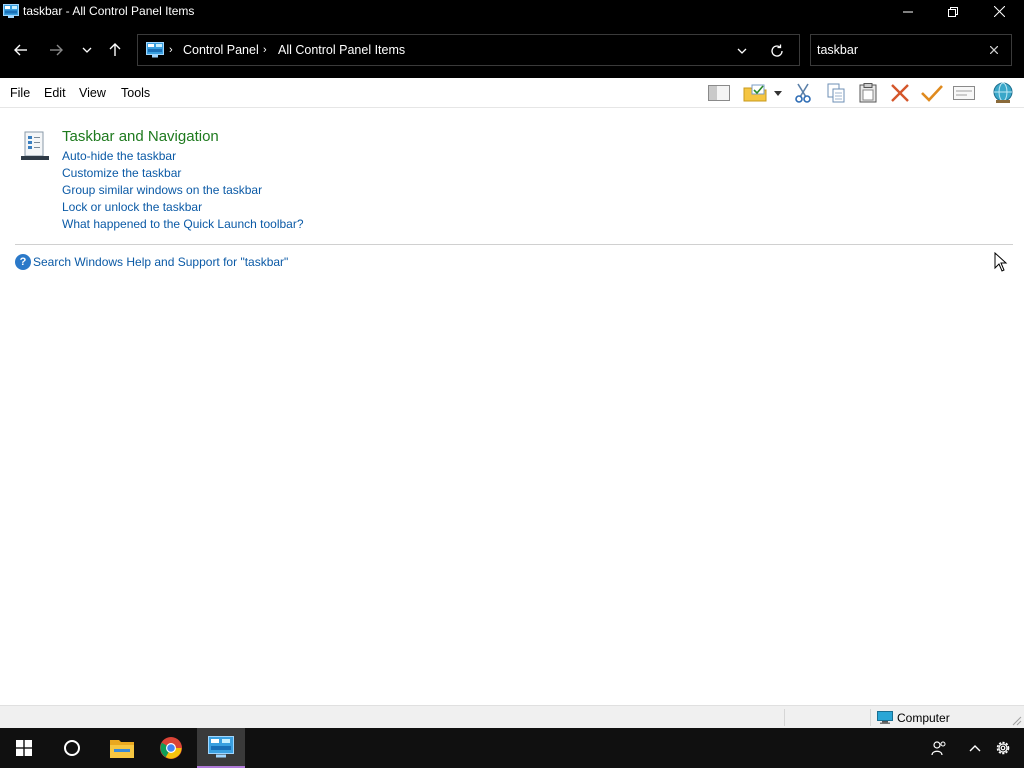  I want to click on back-button, so click(21, 50).